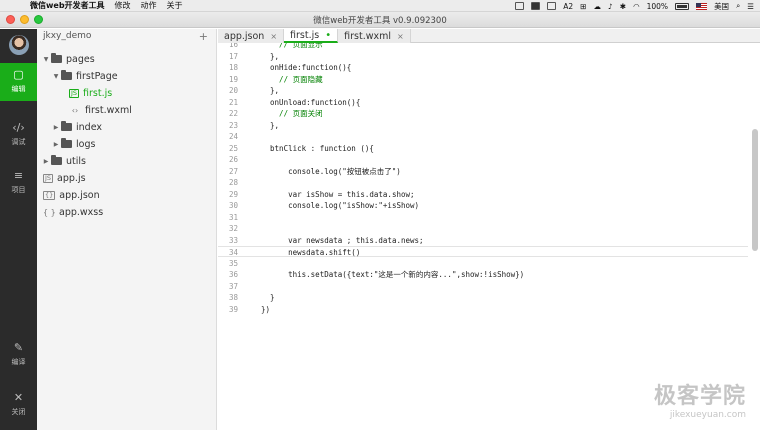 The height and width of the screenshot is (430, 760). Describe the element at coordinates (483, 286) in the screenshot. I see `code-line: 37` at that location.